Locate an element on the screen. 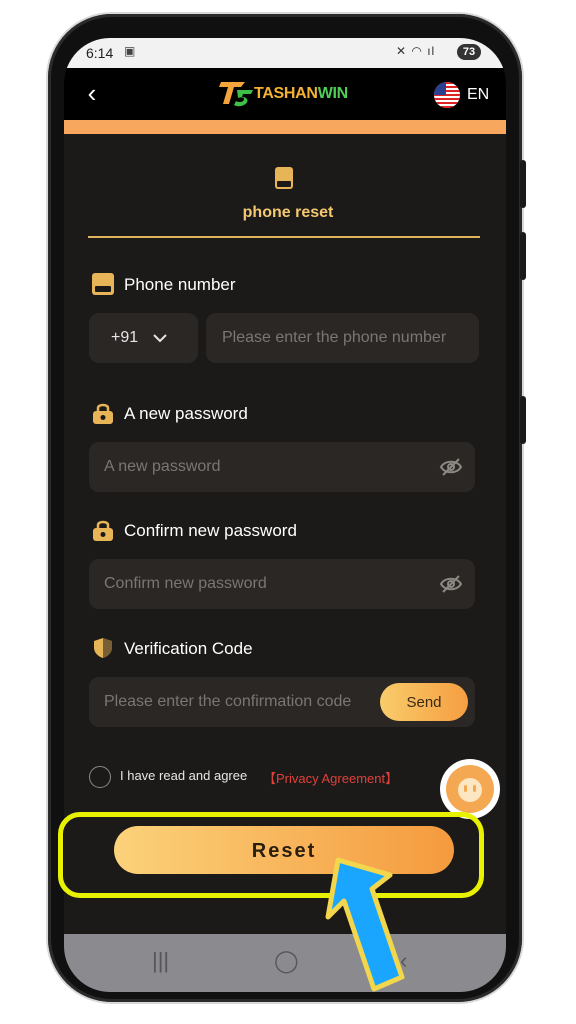 This screenshot has height=1024, width=576. tab-underline is located at coordinates (284, 237).